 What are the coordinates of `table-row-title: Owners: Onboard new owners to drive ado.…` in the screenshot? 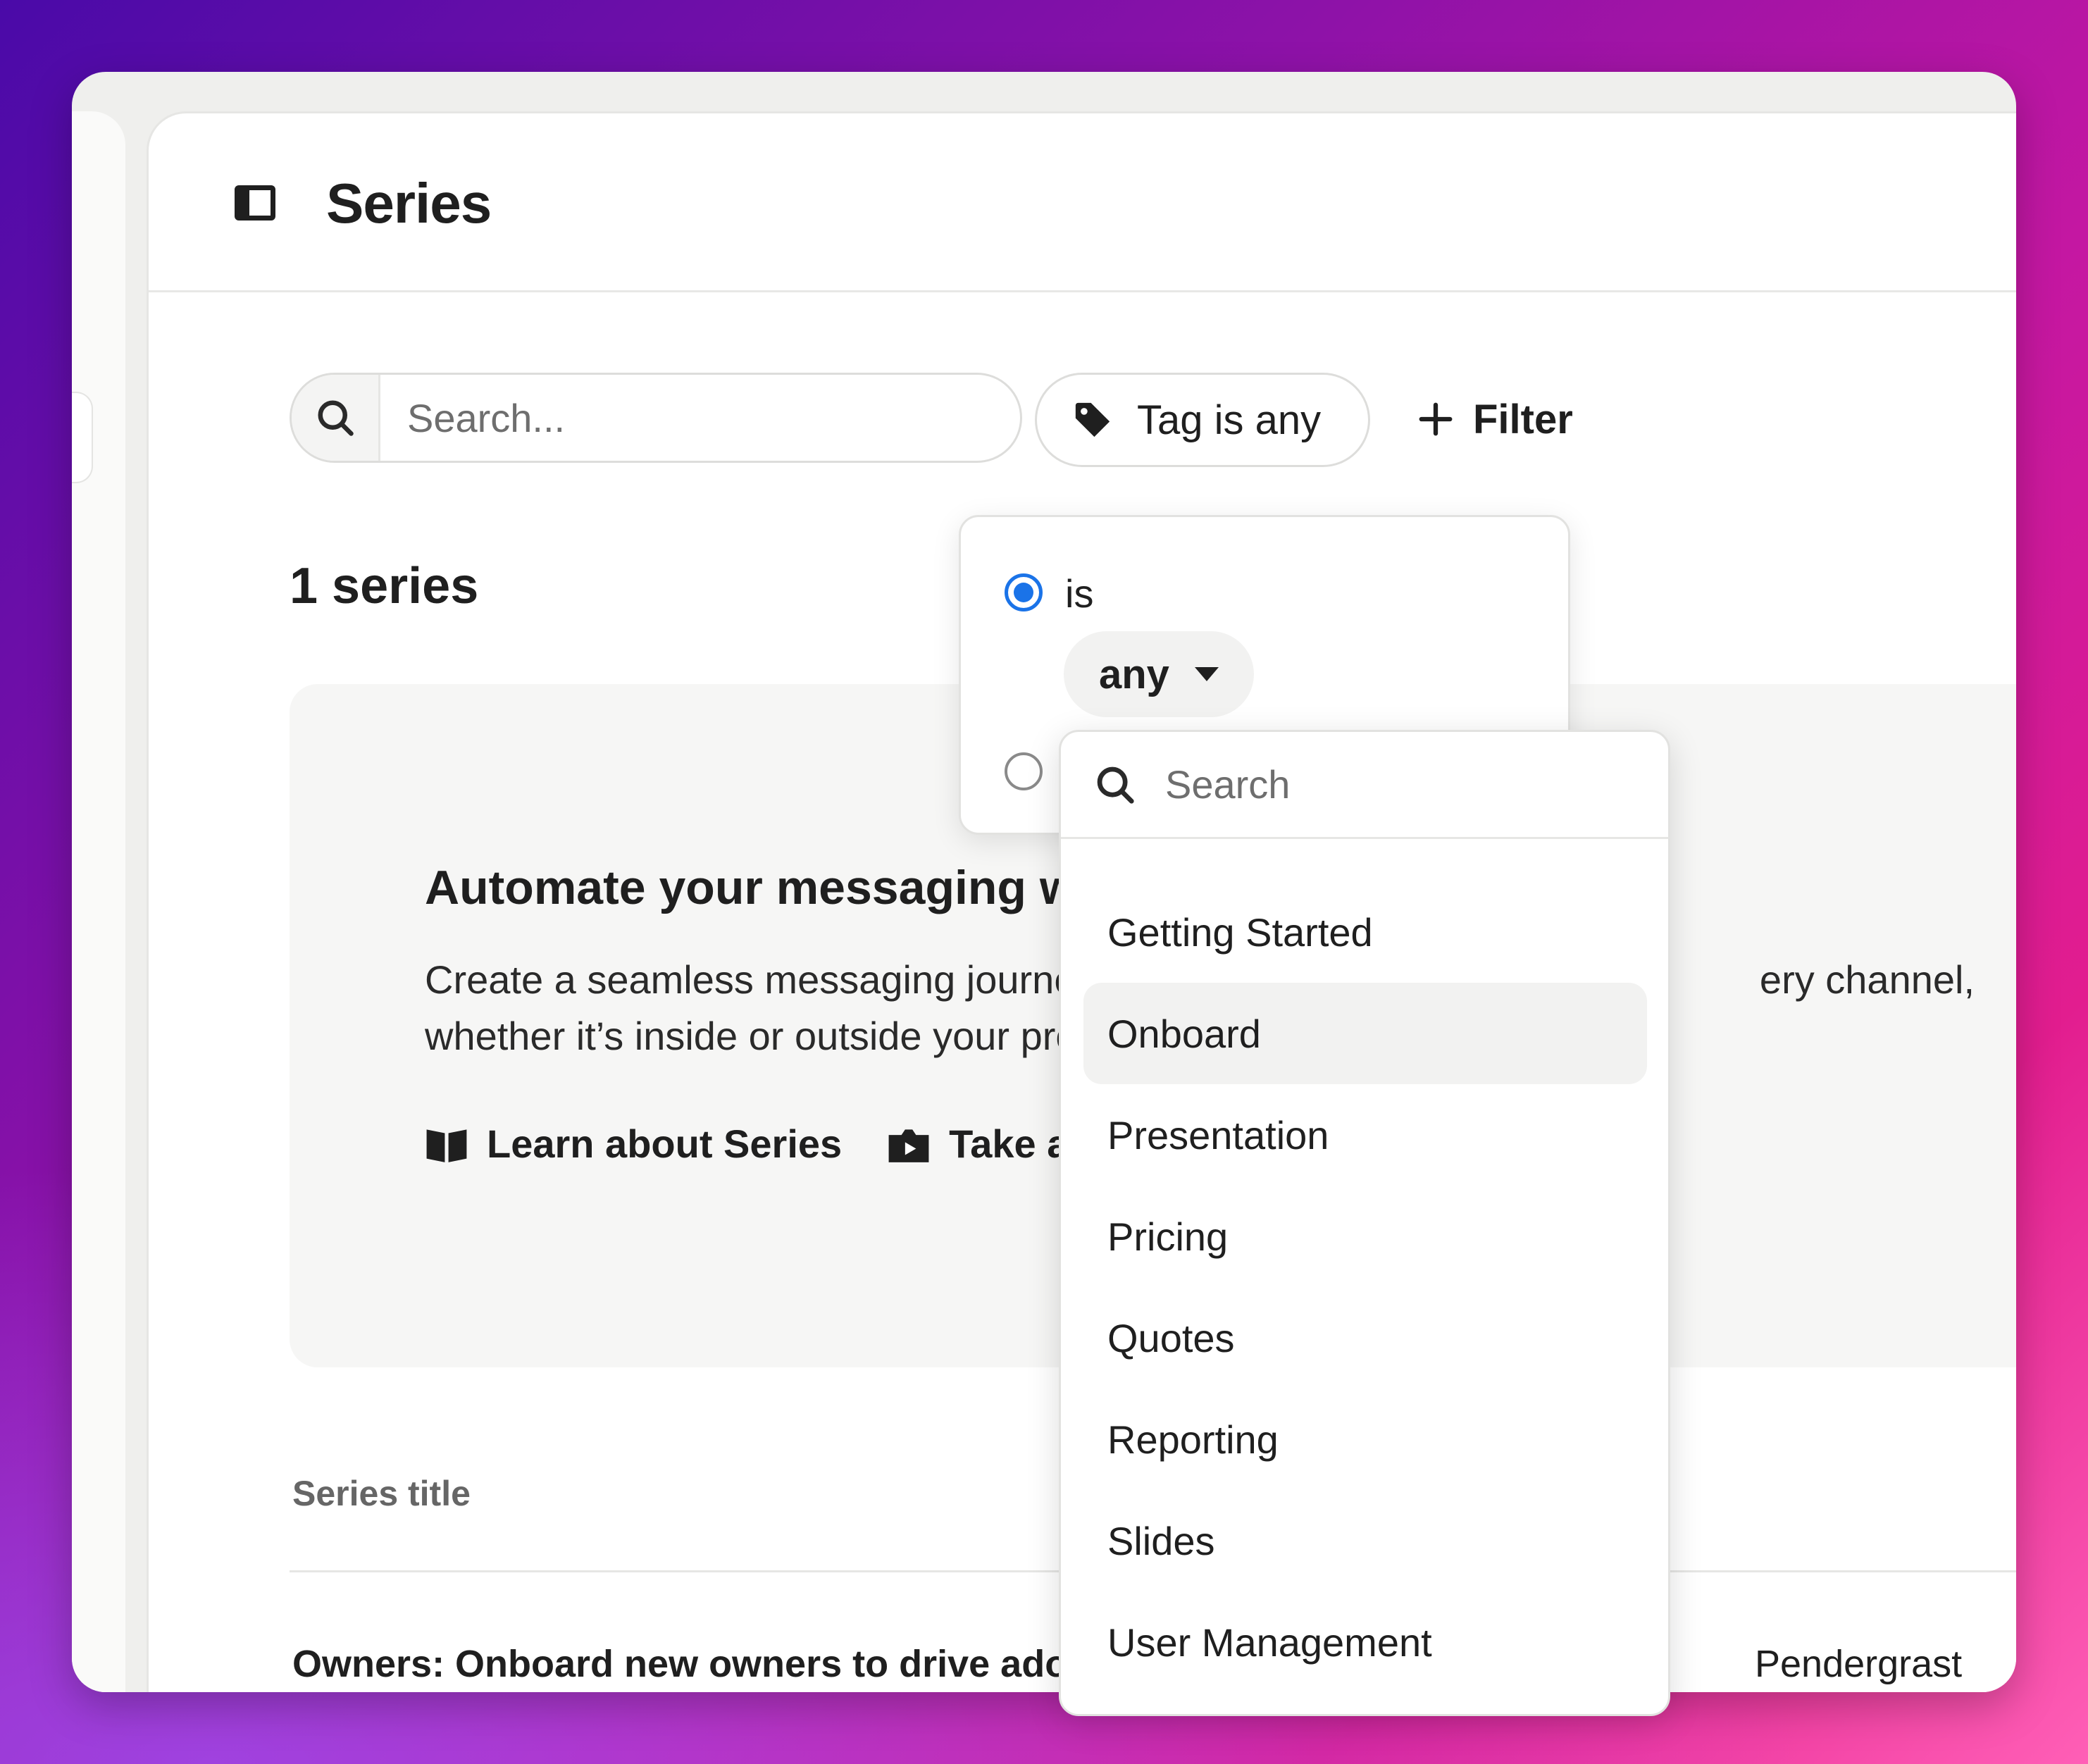 It's located at (696, 1664).